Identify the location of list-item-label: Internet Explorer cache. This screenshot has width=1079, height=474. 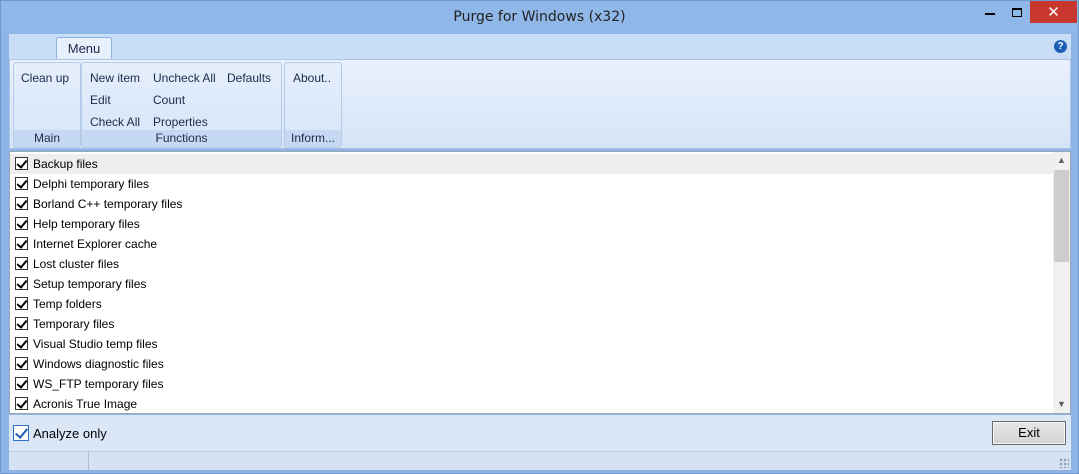
(95, 244).